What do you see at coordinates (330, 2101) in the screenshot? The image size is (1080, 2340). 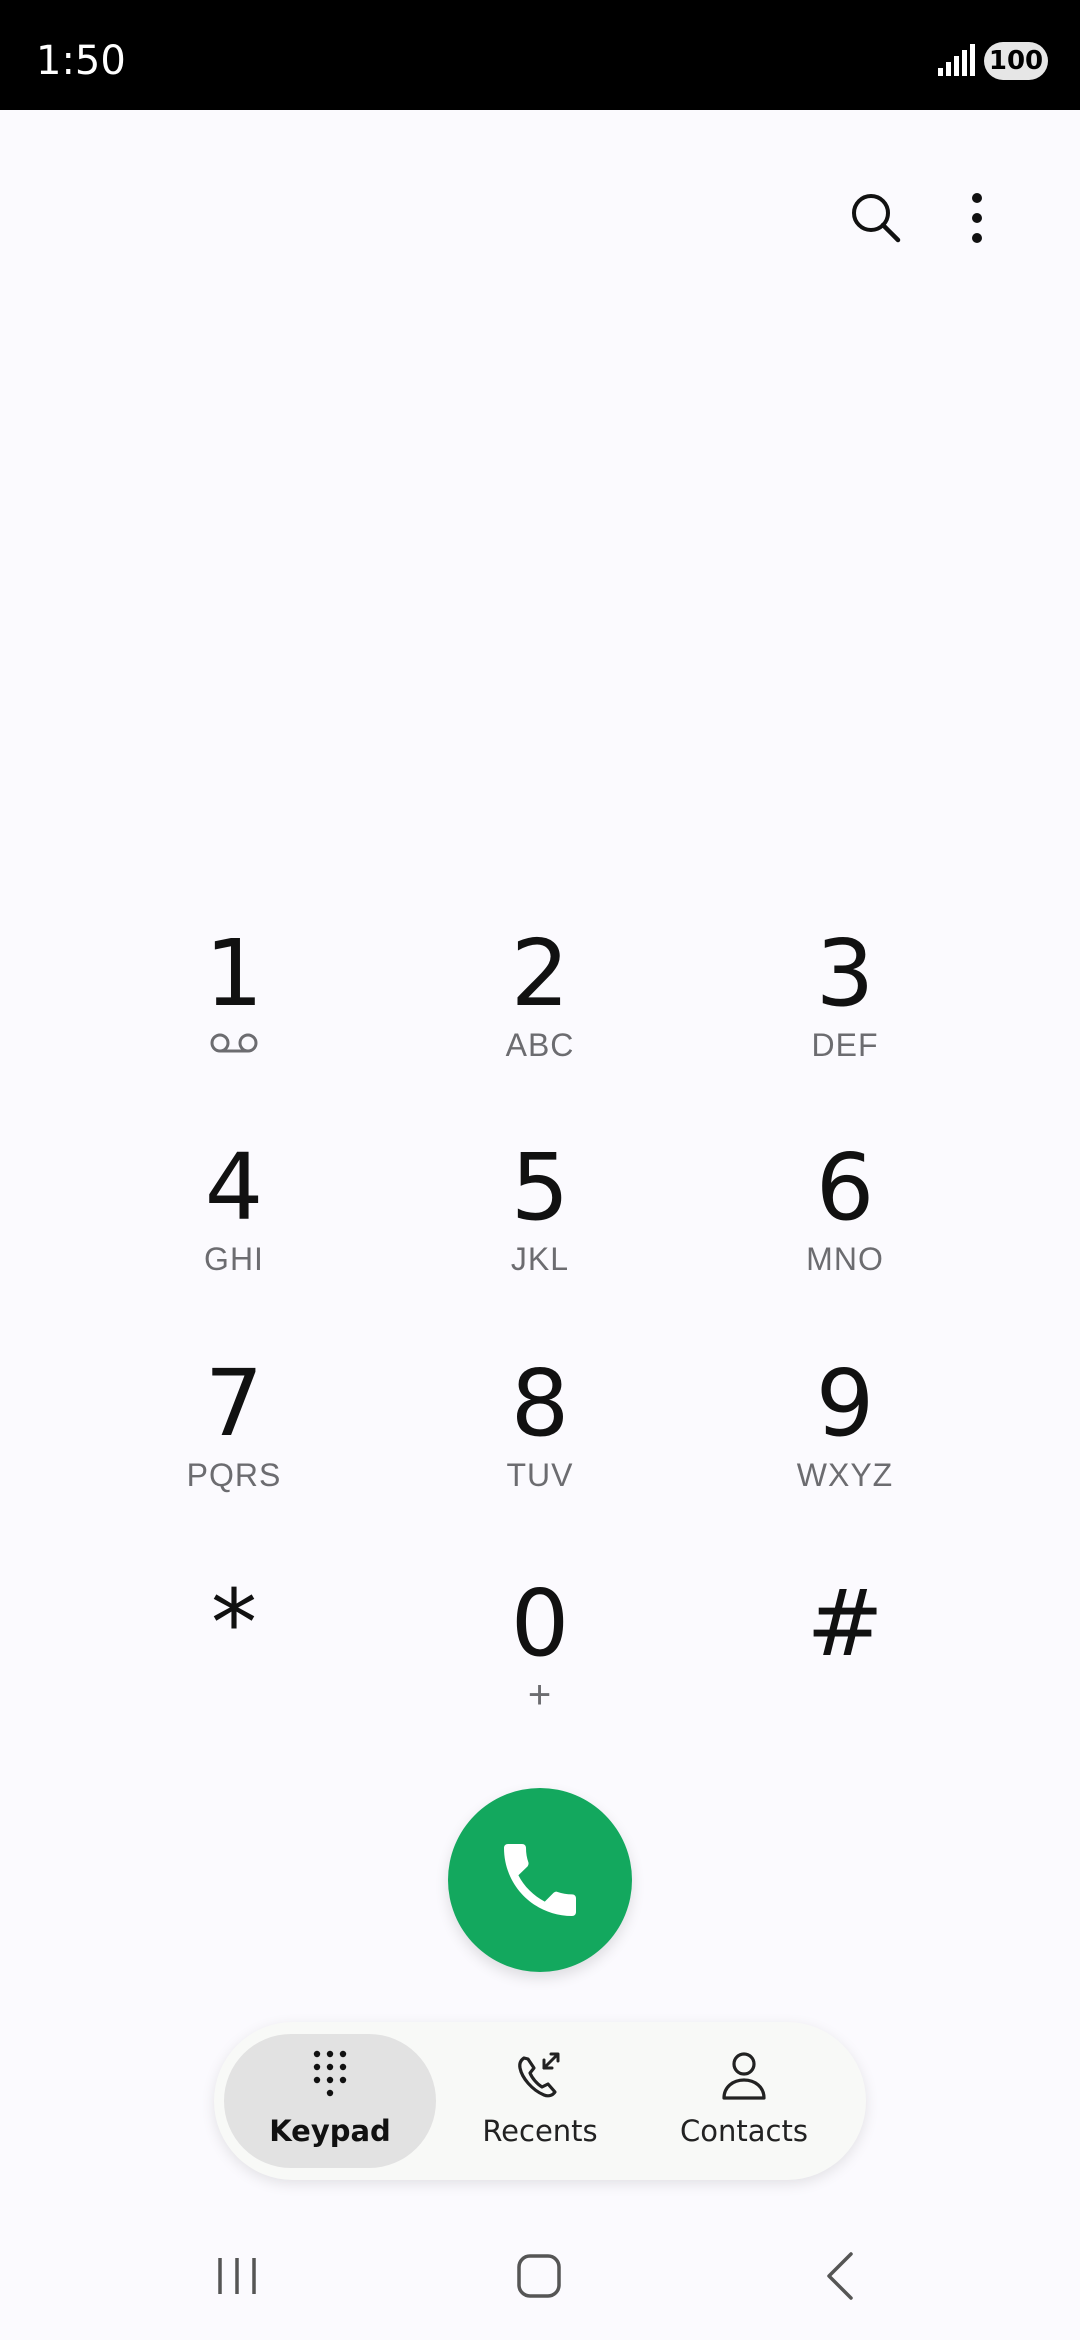 I see `tab-keypad: Keypad` at bounding box center [330, 2101].